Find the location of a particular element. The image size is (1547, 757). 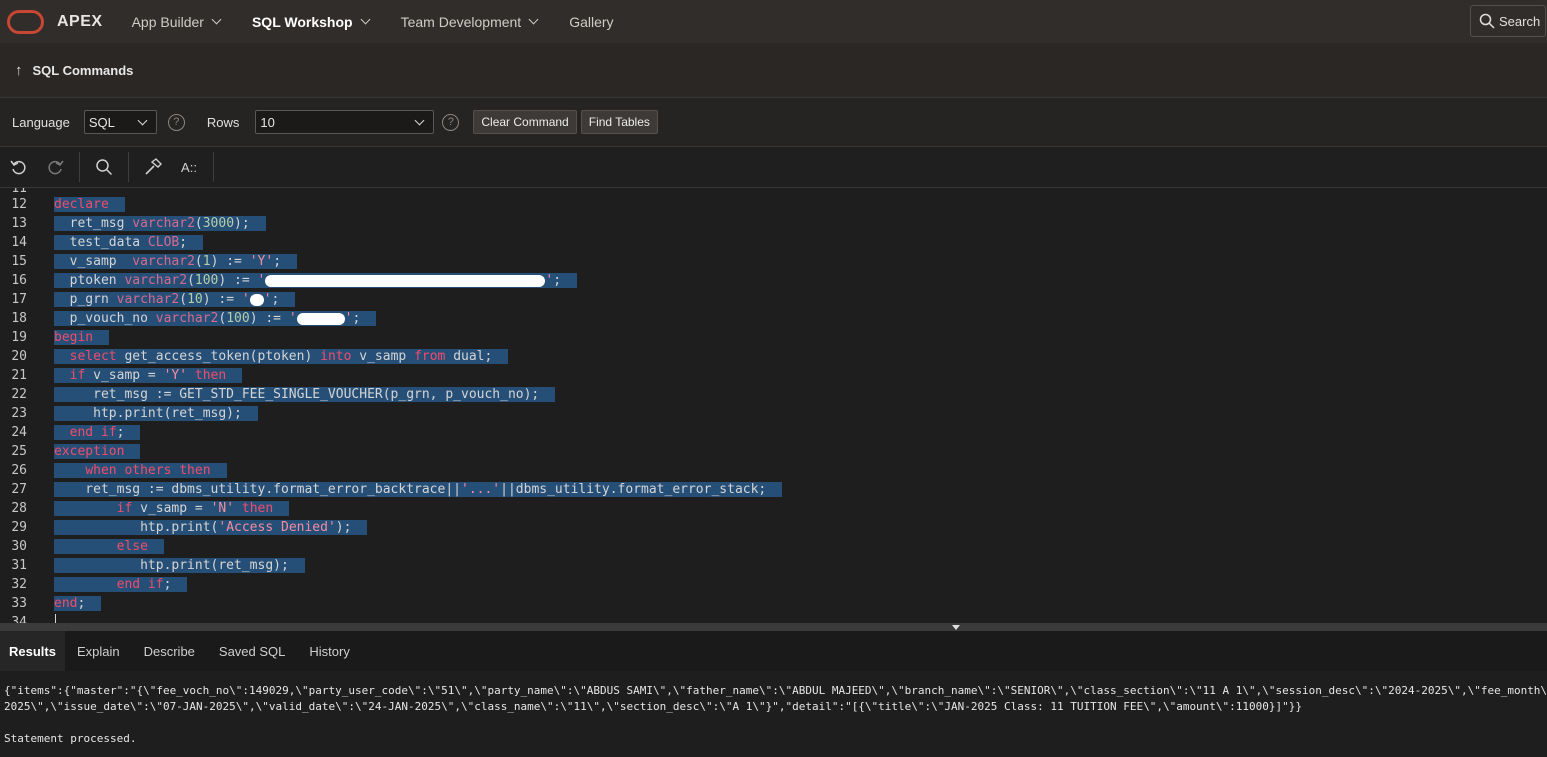

nav-gallery-label: Gallery is located at coordinates (591, 21).